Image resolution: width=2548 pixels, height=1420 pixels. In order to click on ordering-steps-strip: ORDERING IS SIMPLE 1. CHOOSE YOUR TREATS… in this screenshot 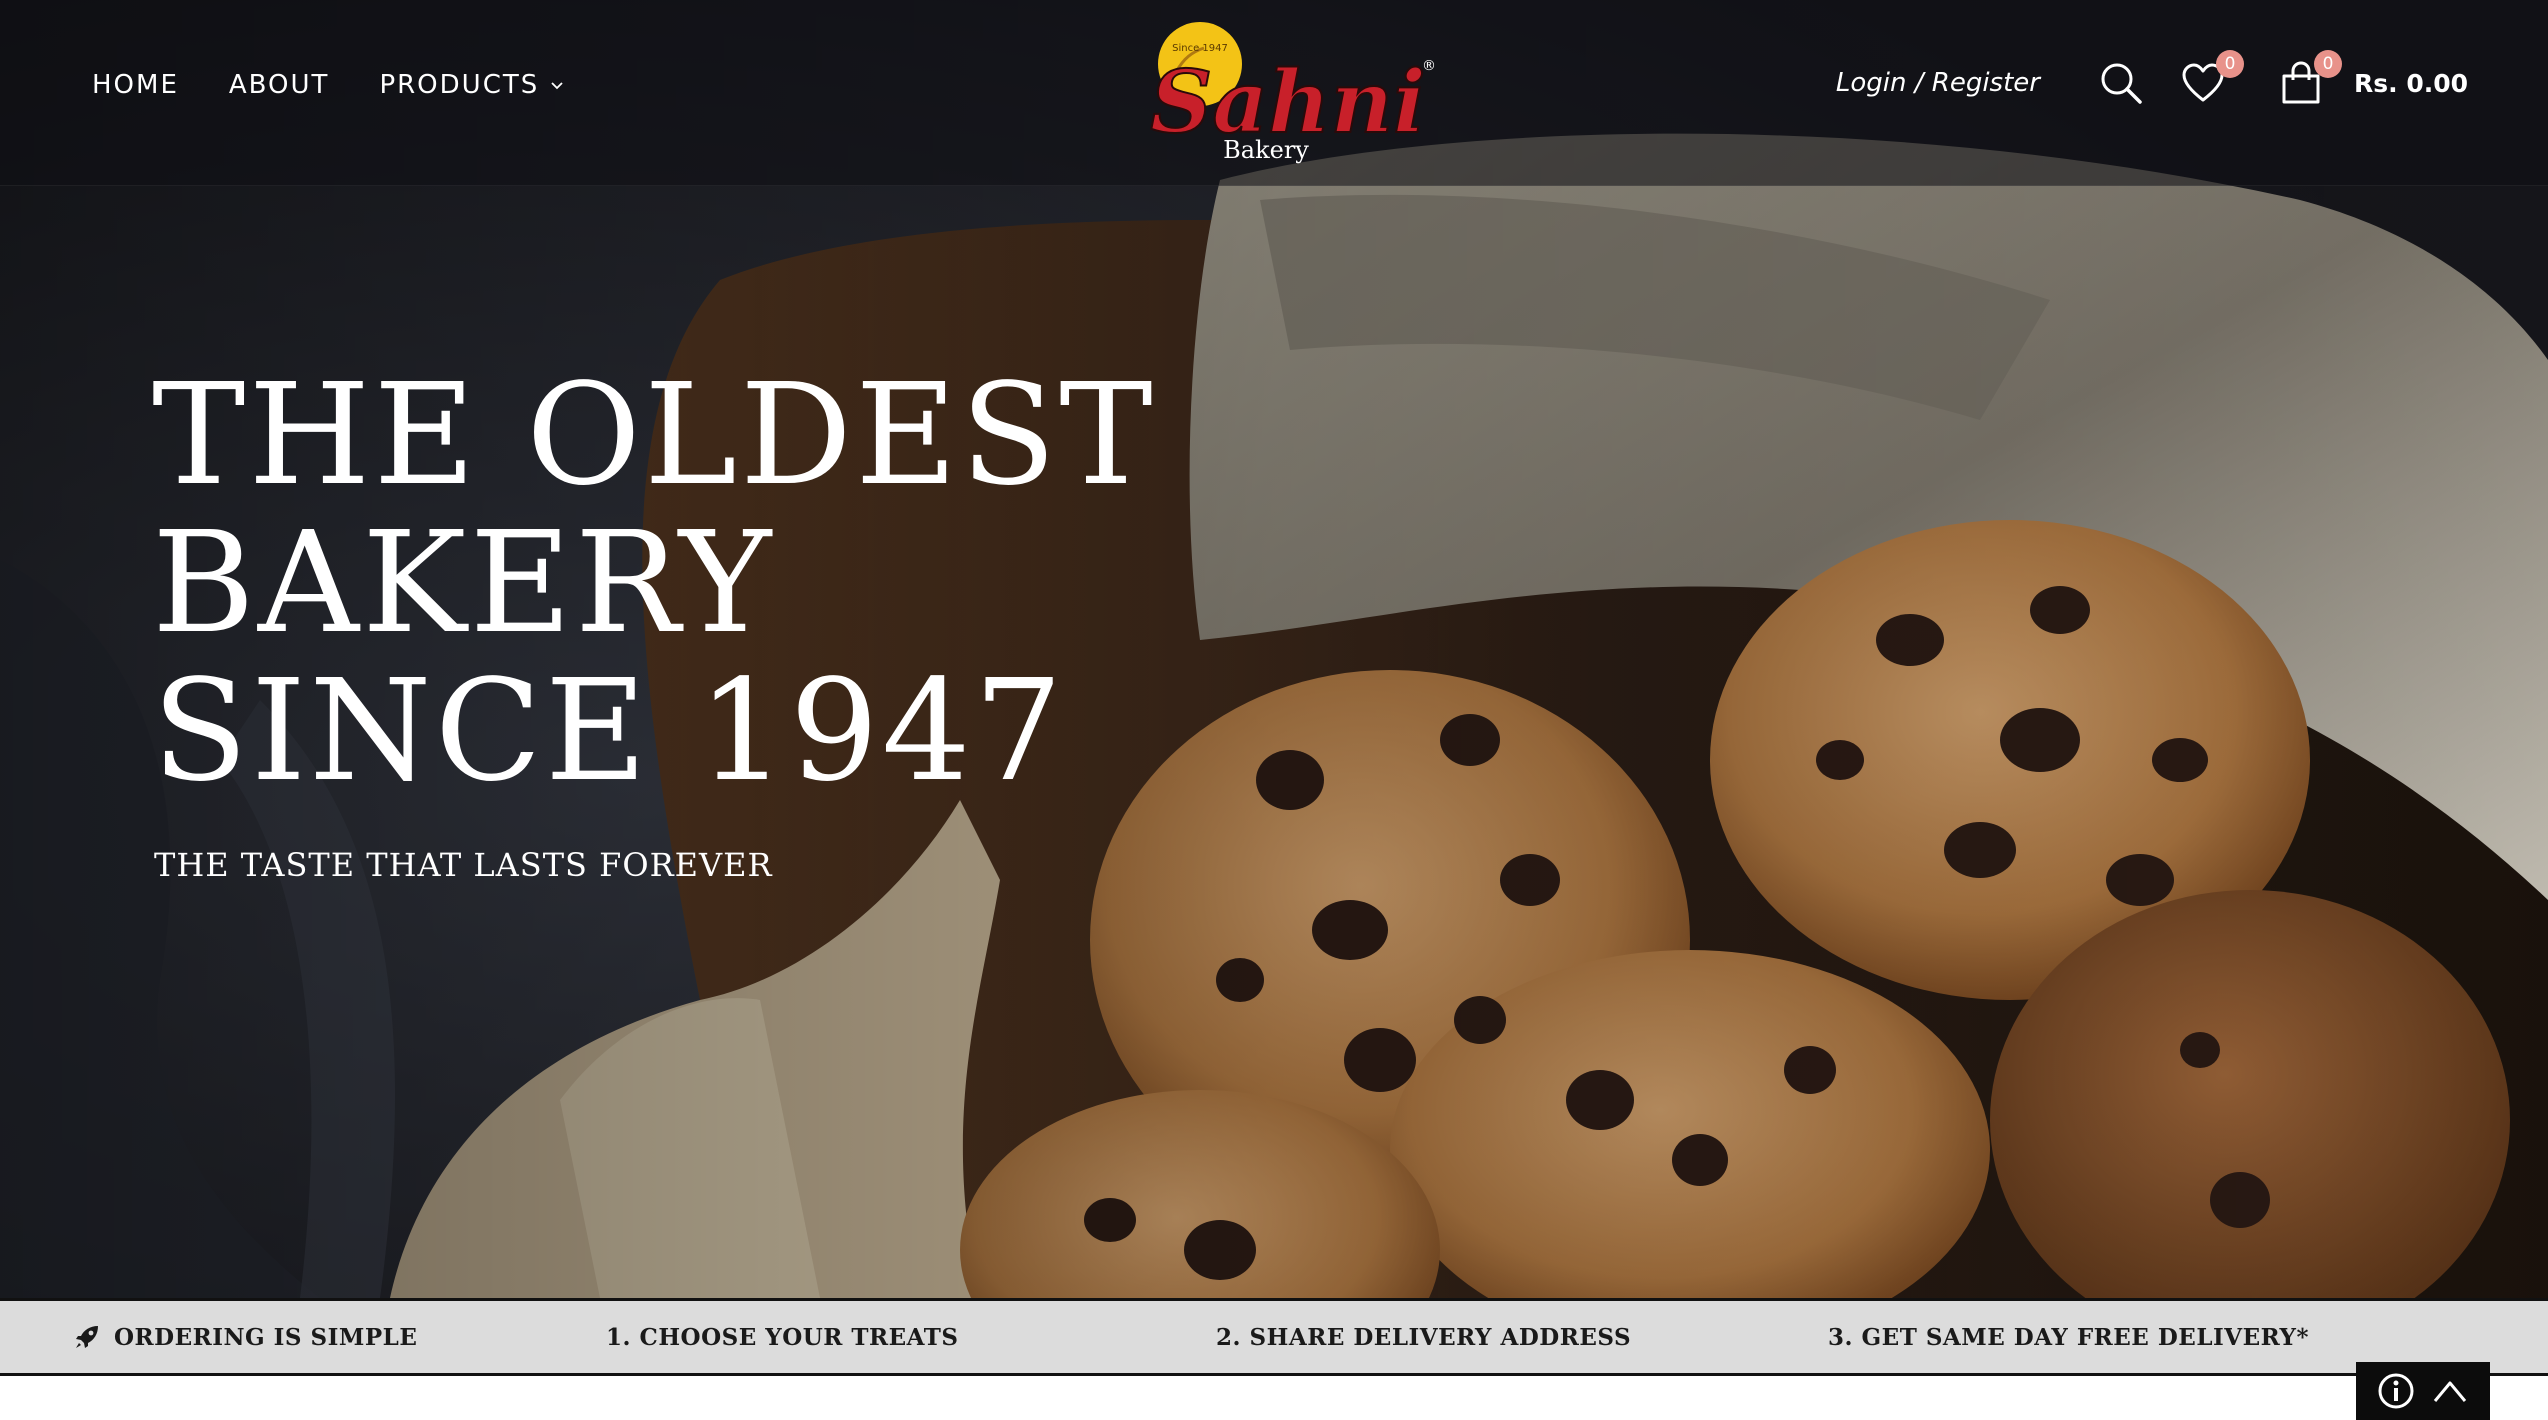, I will do `click(1274, 1337)`.